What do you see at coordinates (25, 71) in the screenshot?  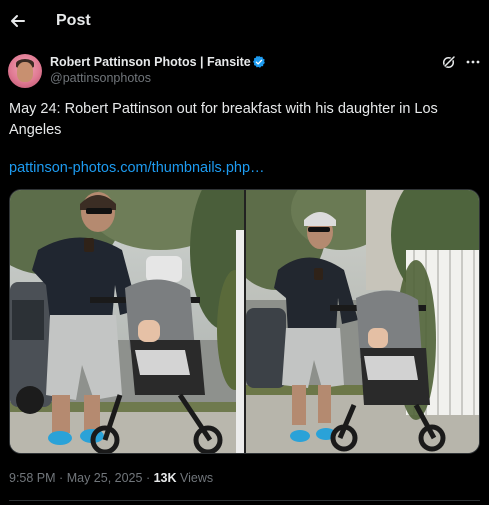 I see `avatar` at bounding box center [25, 71].